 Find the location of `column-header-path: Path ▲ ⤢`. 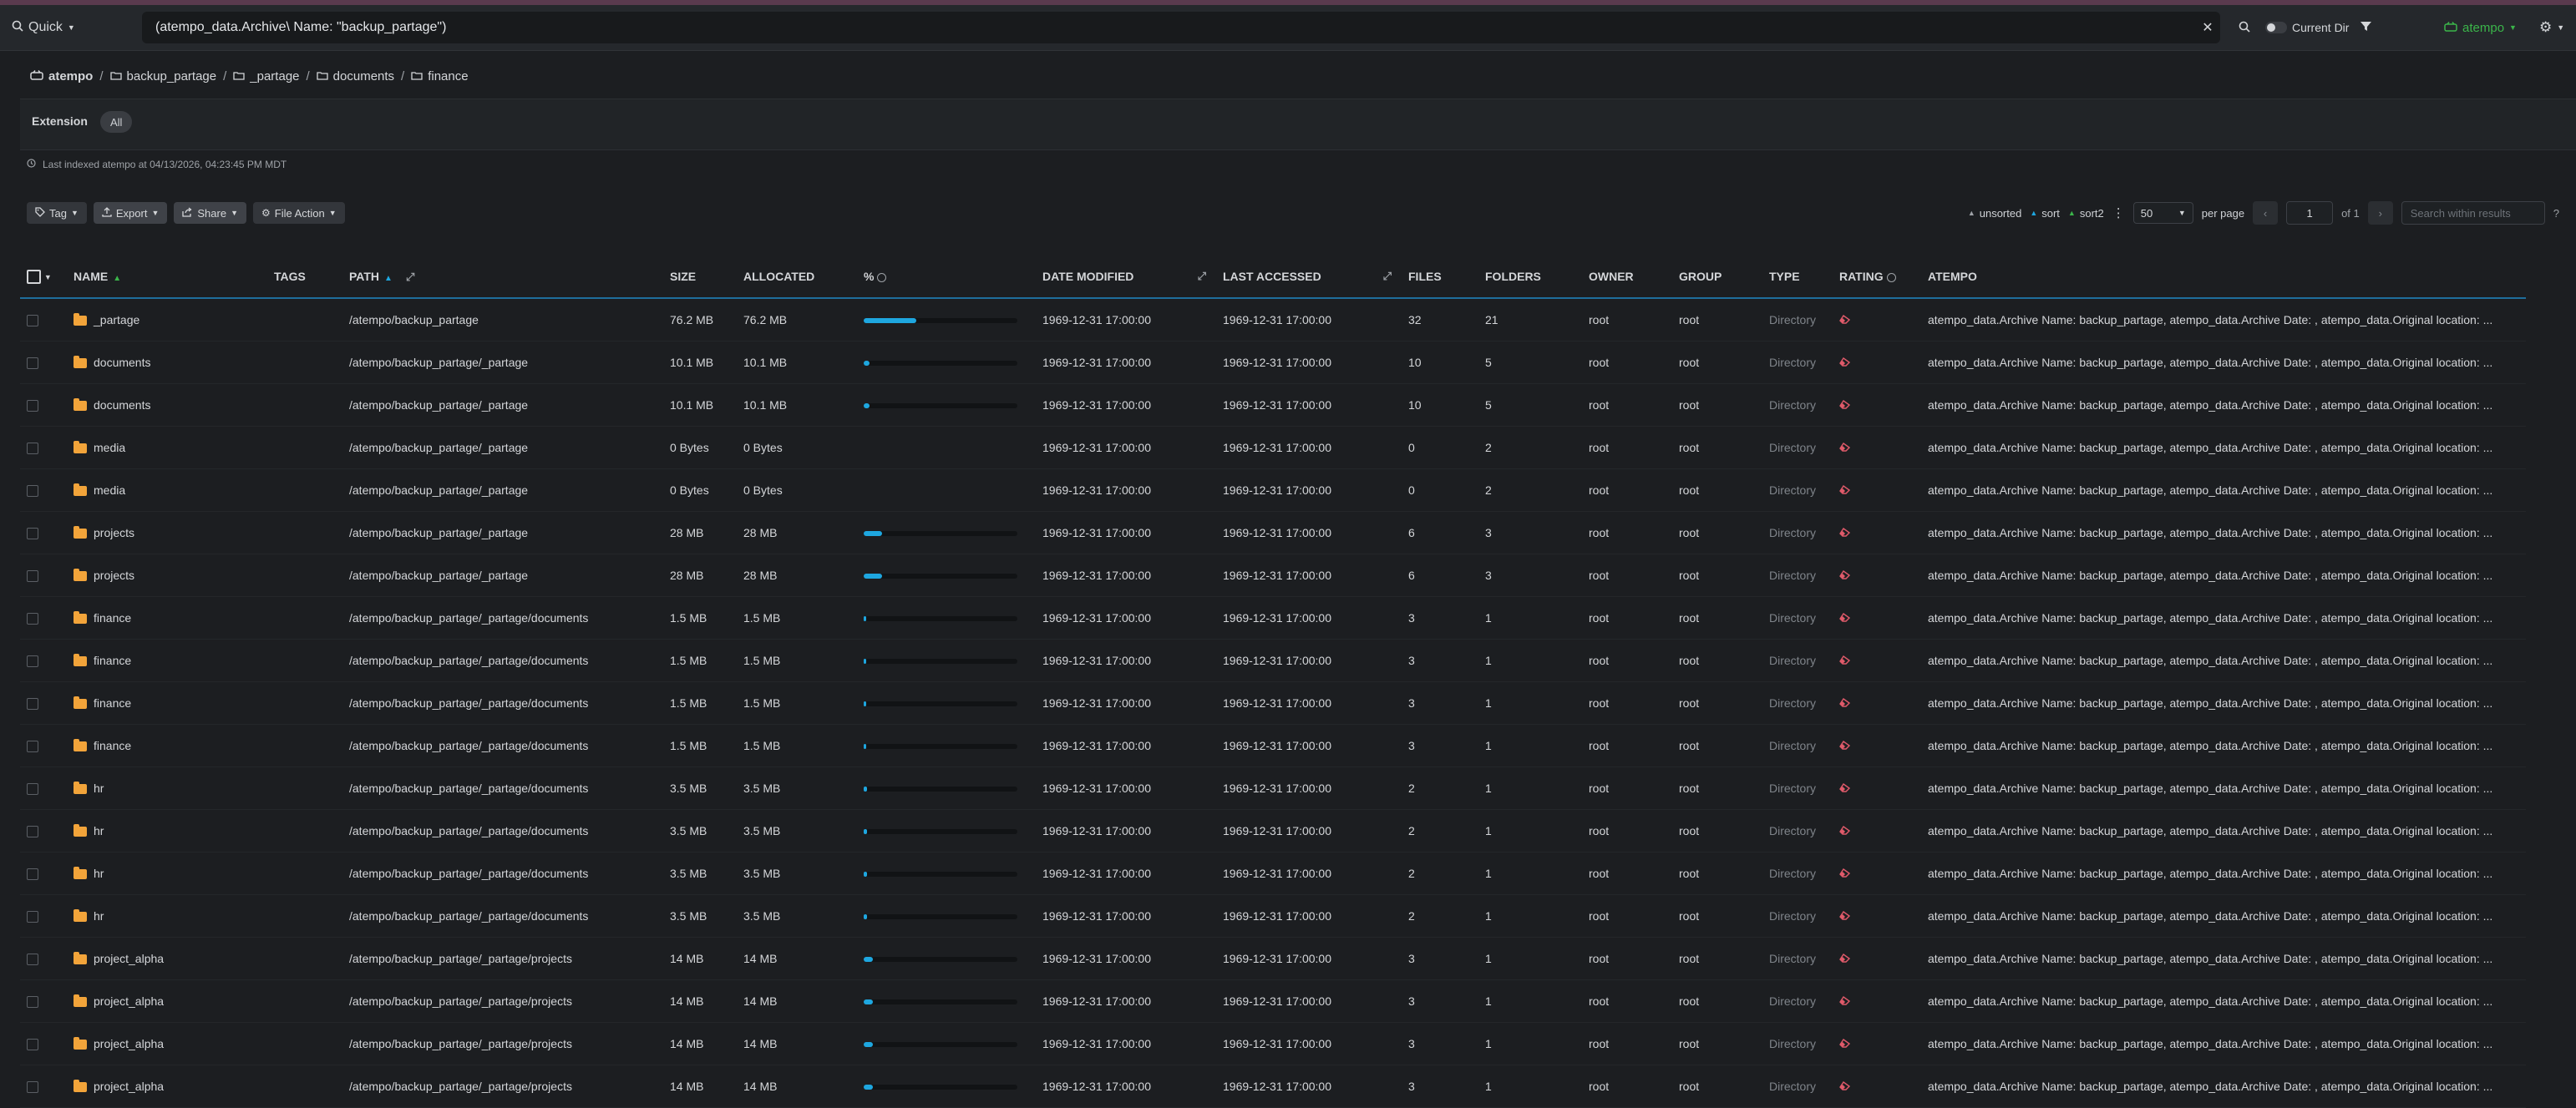

column-header-path: Path ▲ ⤢ is located at coordinates (503, 277).